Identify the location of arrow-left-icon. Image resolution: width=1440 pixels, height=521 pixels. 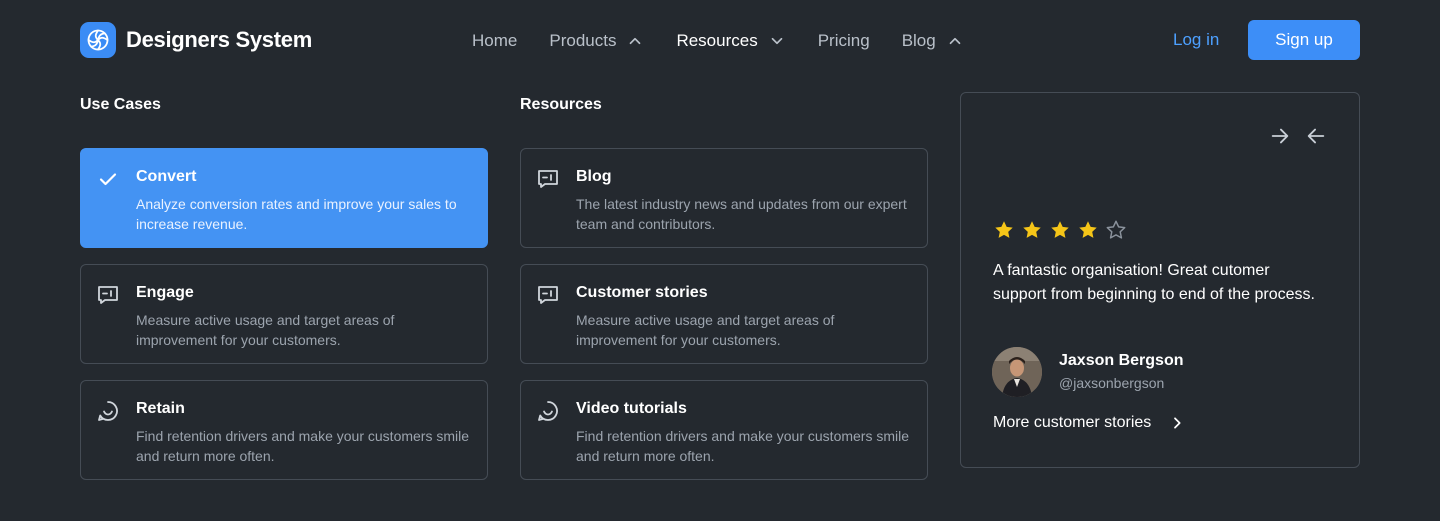
(1316, 136).